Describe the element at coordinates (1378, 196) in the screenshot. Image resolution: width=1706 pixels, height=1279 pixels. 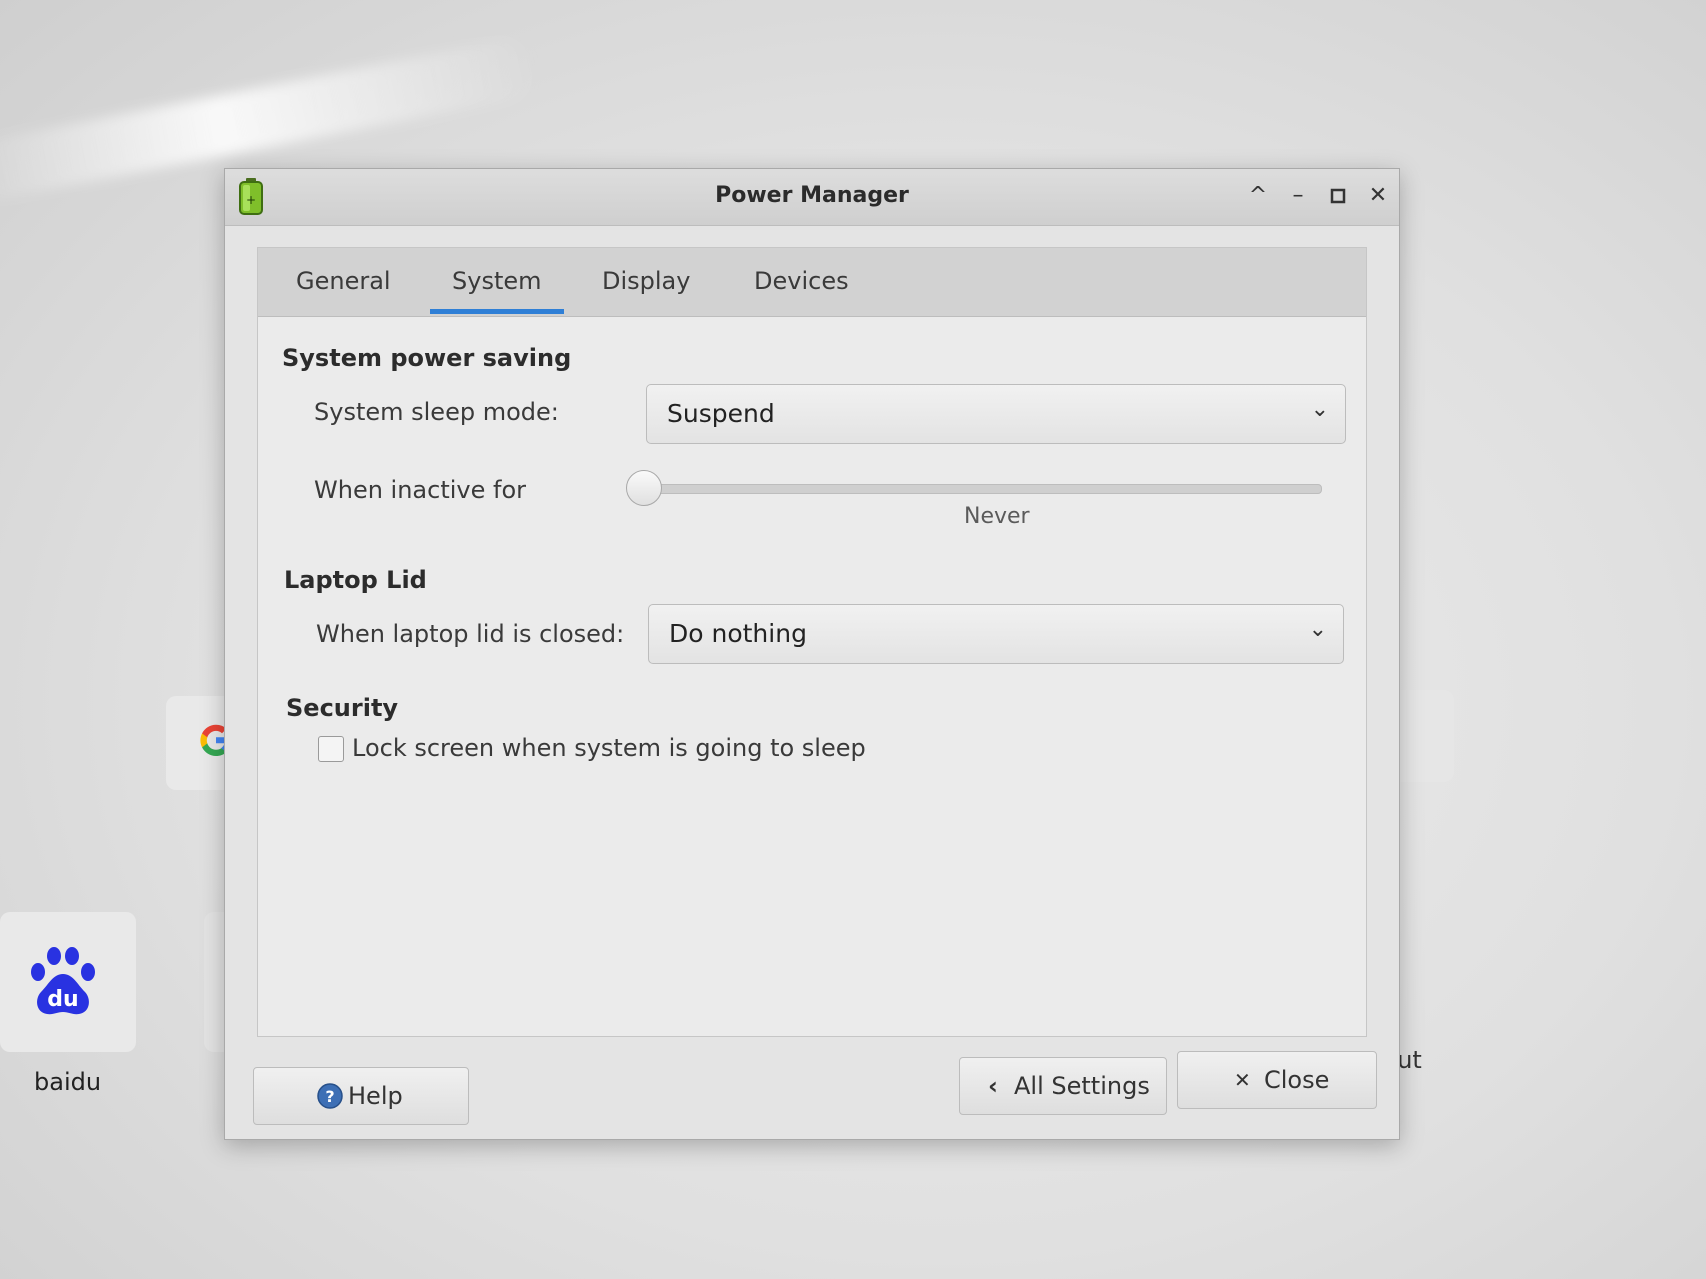
I see `close-window-button: ✕` at that location.